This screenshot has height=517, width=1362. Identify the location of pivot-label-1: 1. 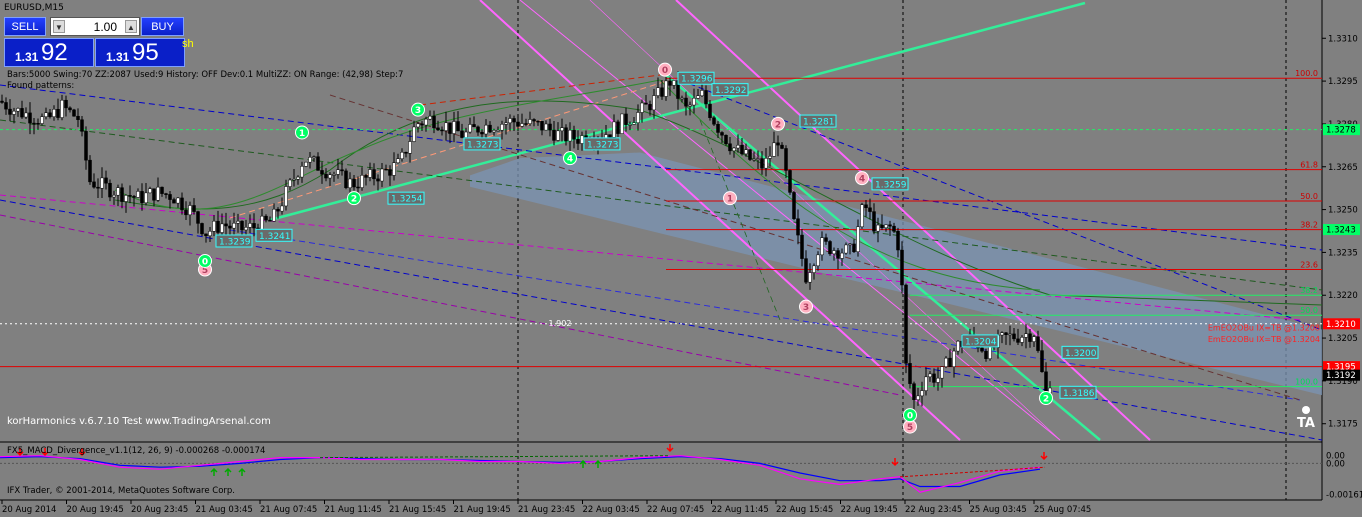
(730, 200).